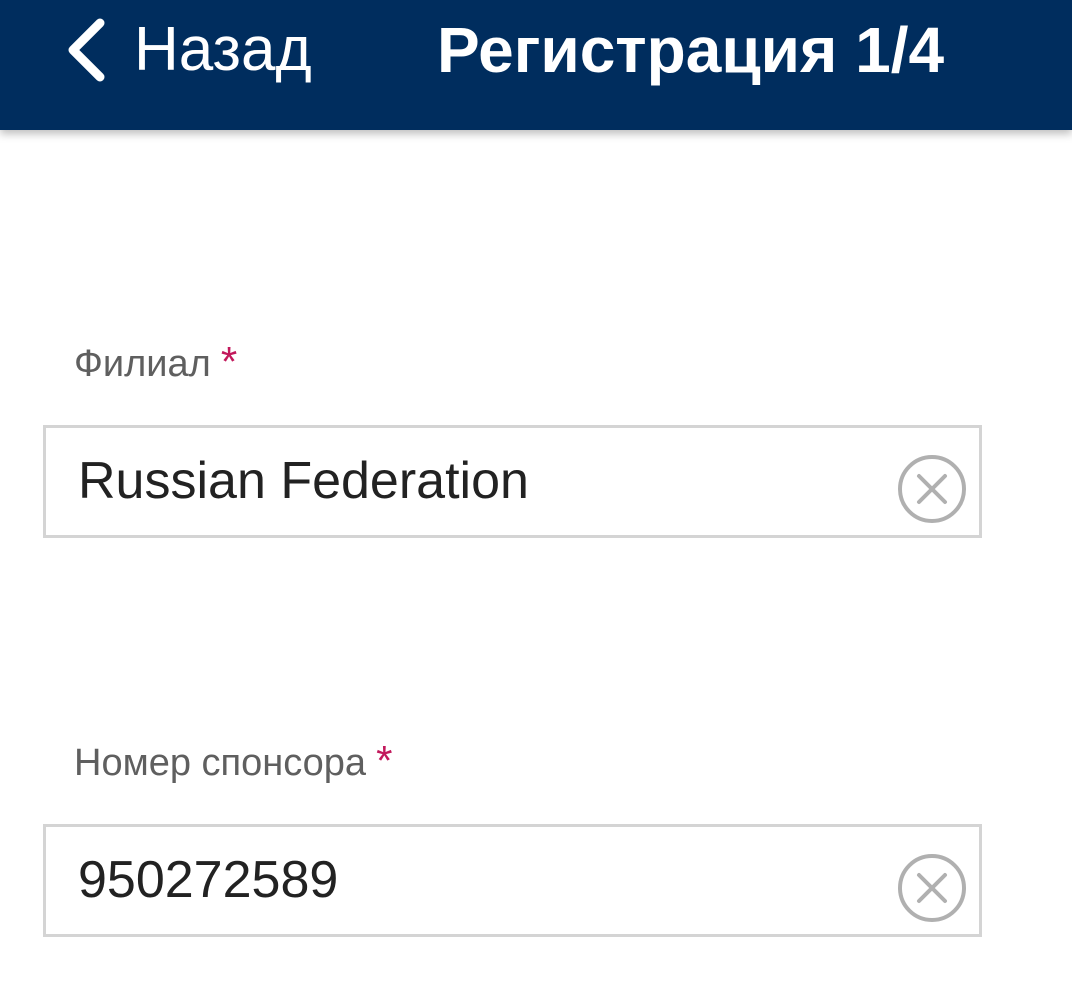 The height and width of the screenshot is (1004, 1072). What do you see at coordinates (86, 50) in the screenshot?
I see `chevron-left-icon` at bounding box center [86, 50].